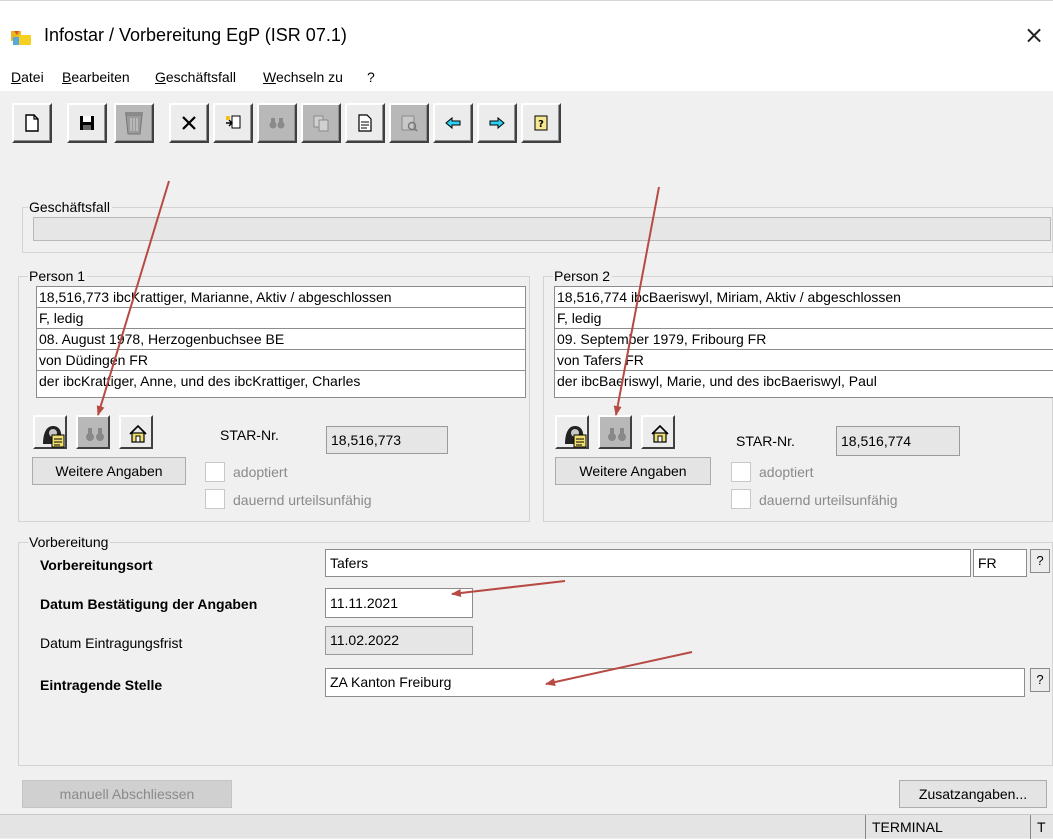 This screenshot has width=1053, height=839. I want to click on save-disk-icon, so click(87, 123).